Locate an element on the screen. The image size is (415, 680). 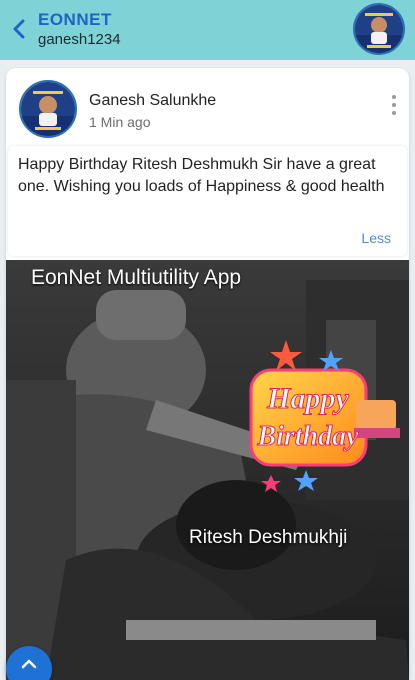
avatar-image is located at coordinates (379, 29).